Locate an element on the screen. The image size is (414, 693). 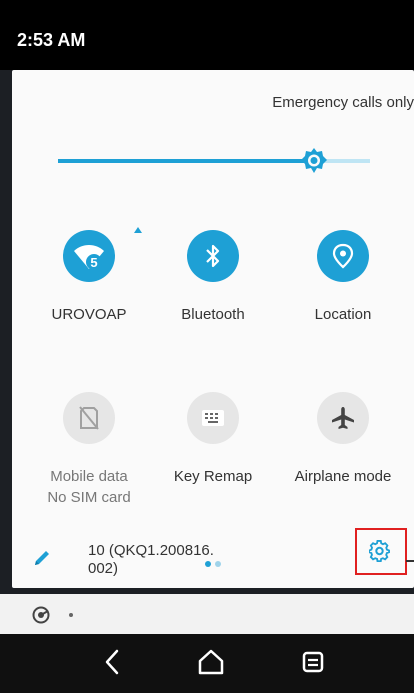
page-dot is located at coordinates (218, 564).